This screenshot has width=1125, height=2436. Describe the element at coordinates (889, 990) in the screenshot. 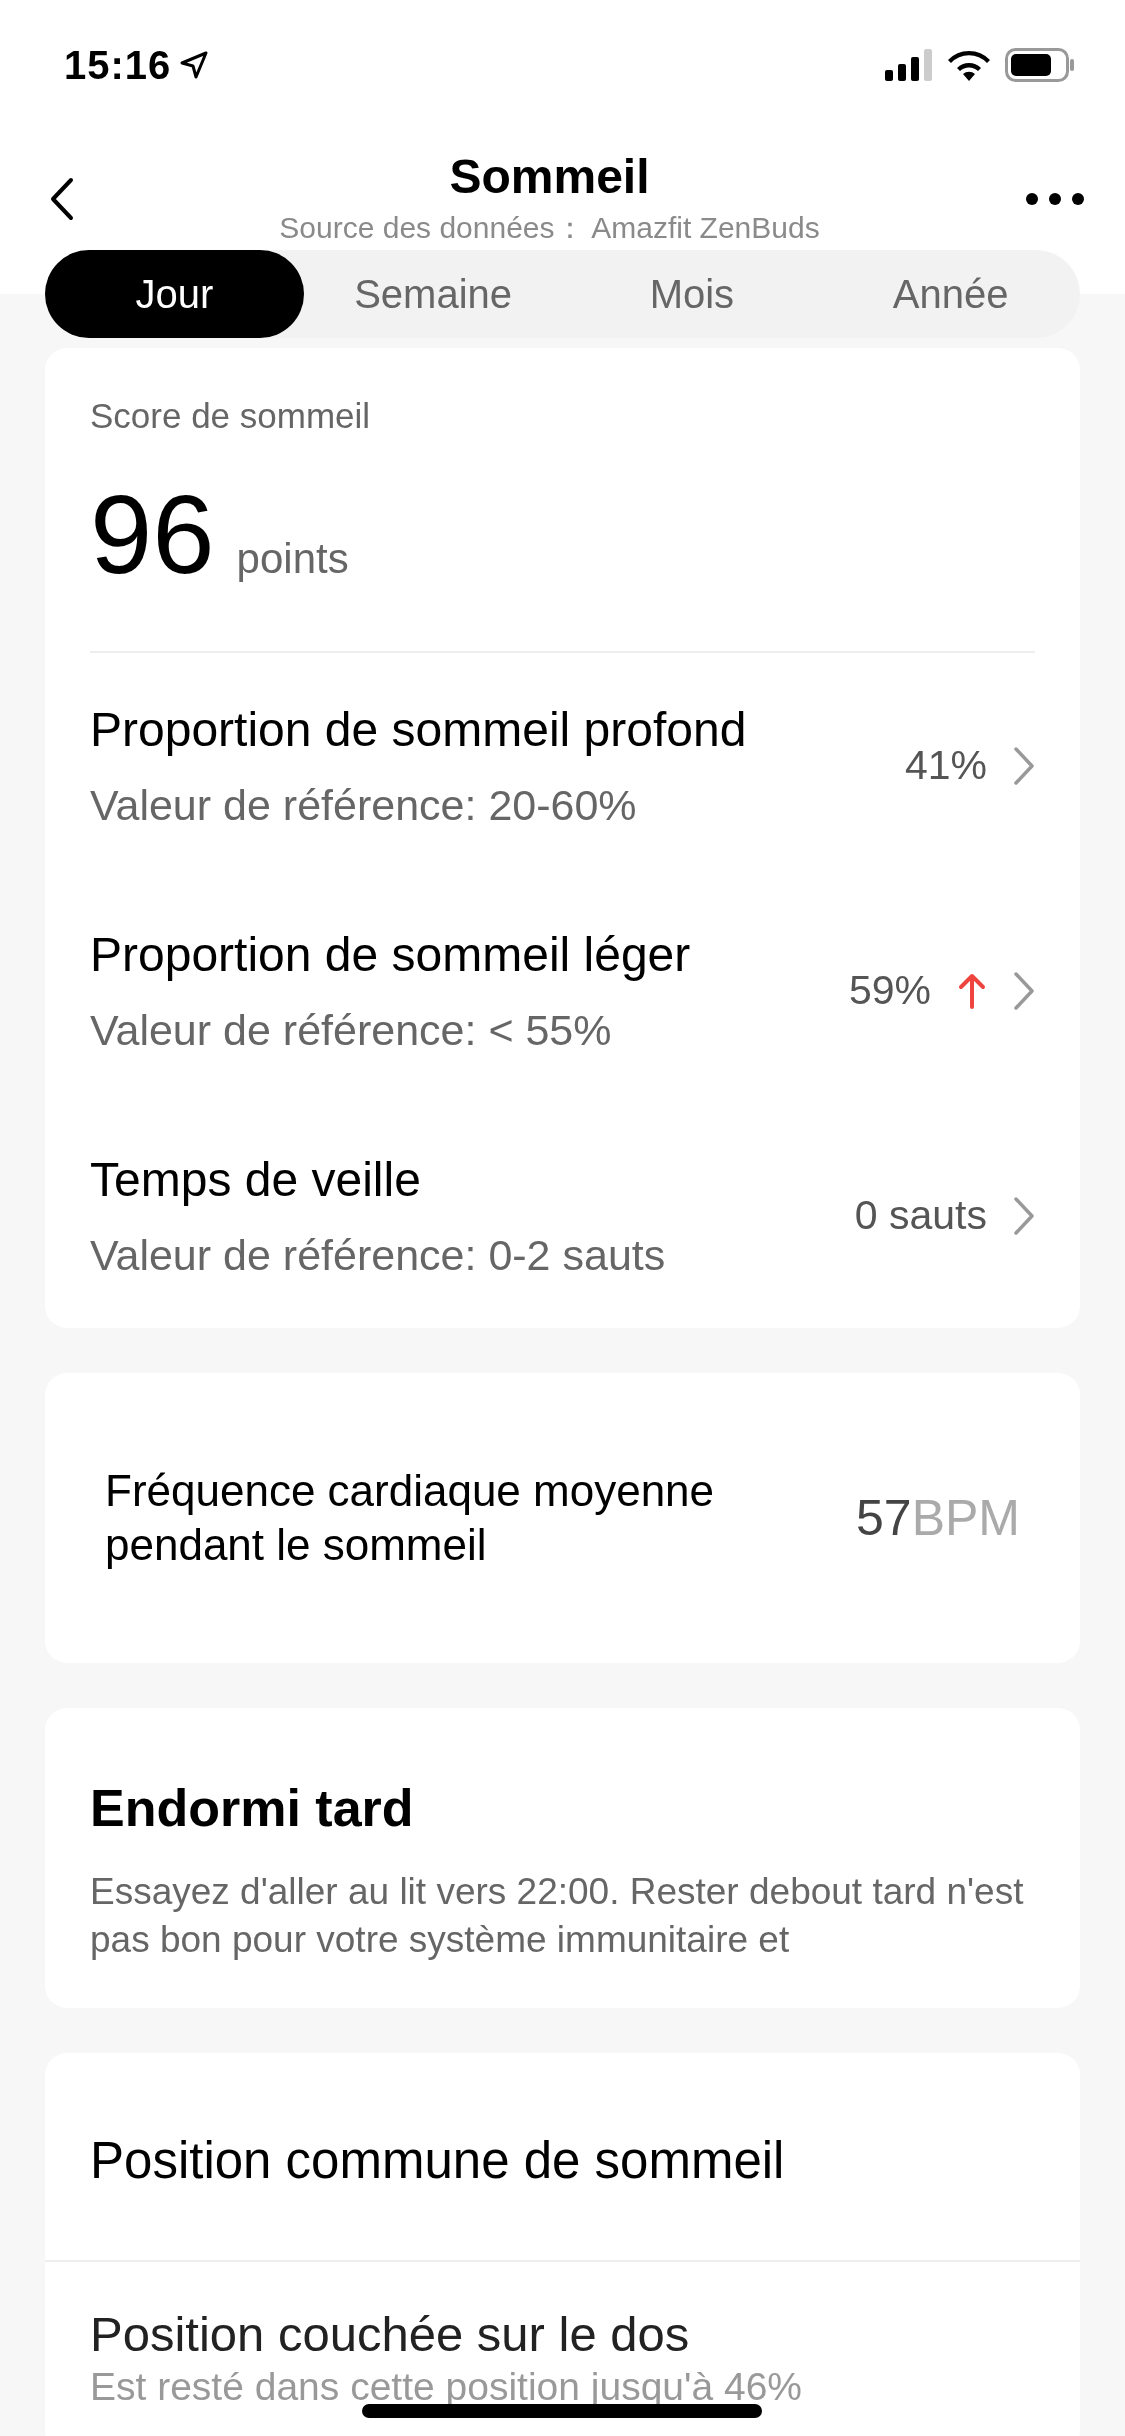

I see `metric-value: 59%` at that location.